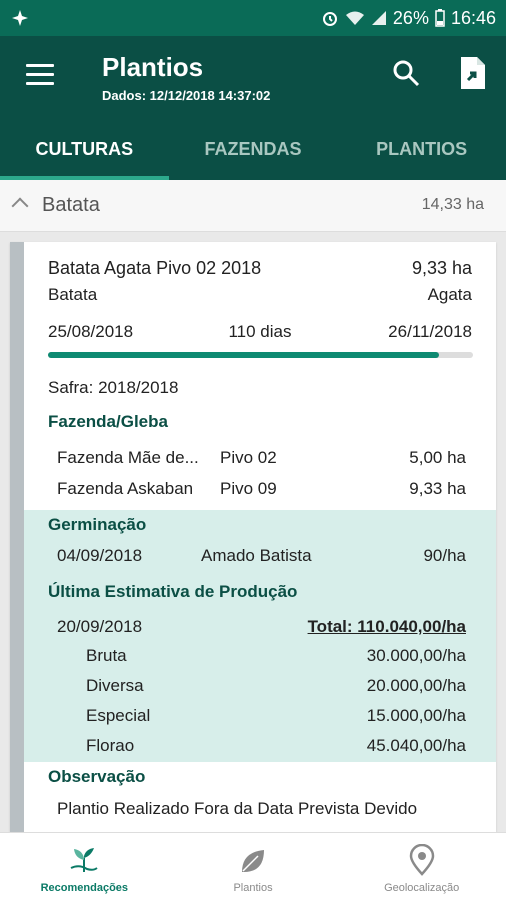 The image size is (506, 900). Describe the element at coordinates (97, 524) in the screenshot. I see `germinacao-label: Germinação` at that location.